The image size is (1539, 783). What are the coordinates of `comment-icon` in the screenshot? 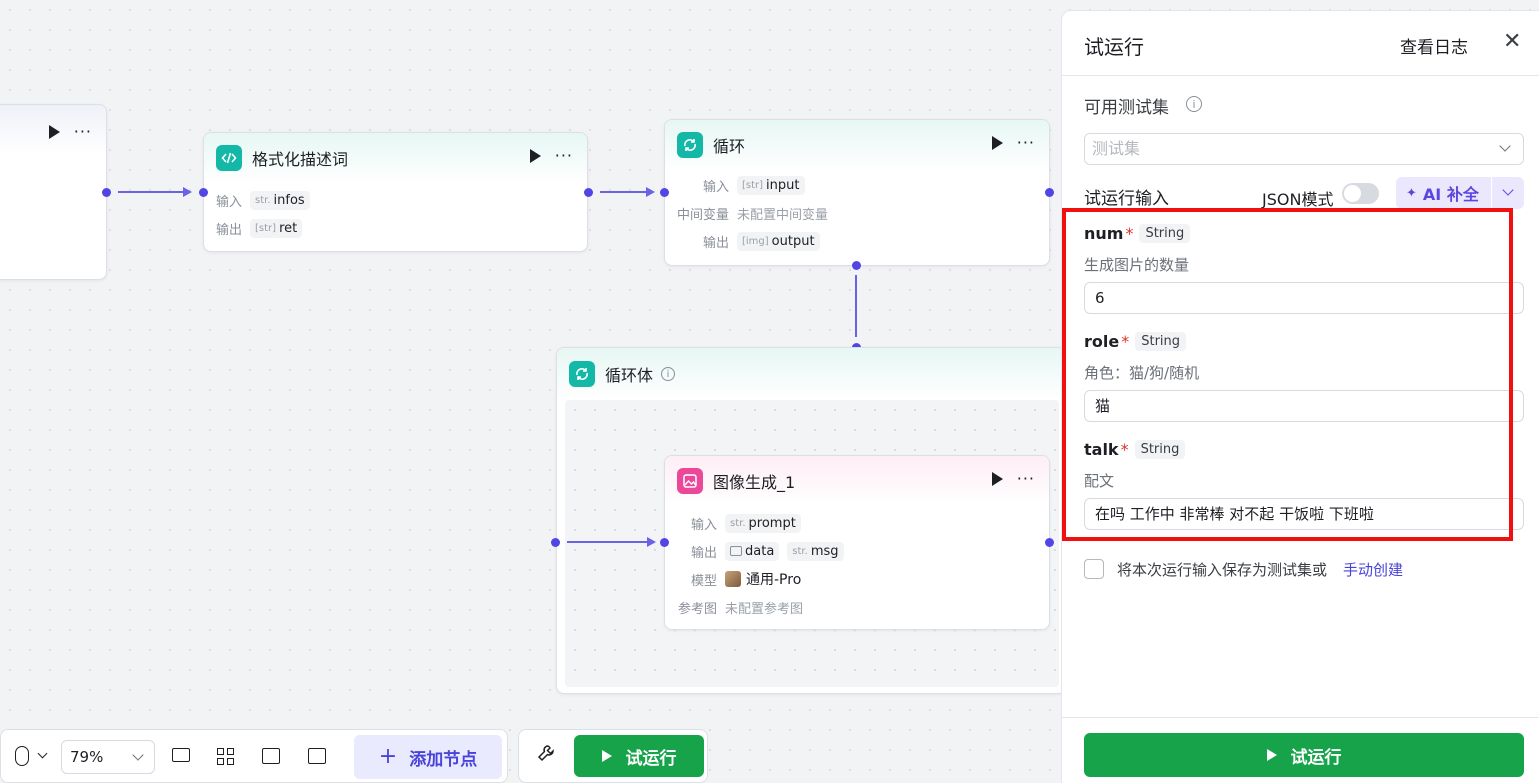 It's located at (181, 755).